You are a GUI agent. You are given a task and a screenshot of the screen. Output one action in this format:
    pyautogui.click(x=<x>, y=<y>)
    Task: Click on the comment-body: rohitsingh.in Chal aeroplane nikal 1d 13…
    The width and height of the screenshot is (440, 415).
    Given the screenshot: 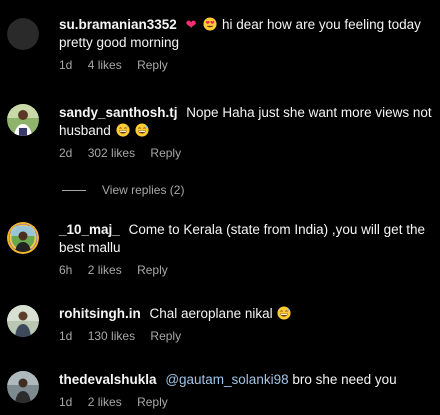 What is the action you would take?
    pyautogui.click(x=245, y=324)
    